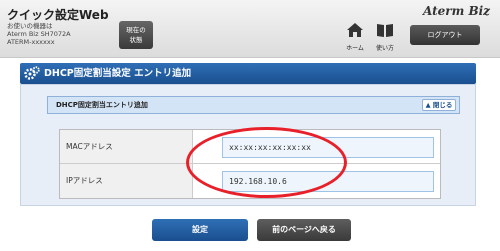 The image size is (500, 251). What do you see at coordinates (126, 146) in the screenshot?
I see `mac-address-label: MACアドレス` at bounding box center [126, 146].